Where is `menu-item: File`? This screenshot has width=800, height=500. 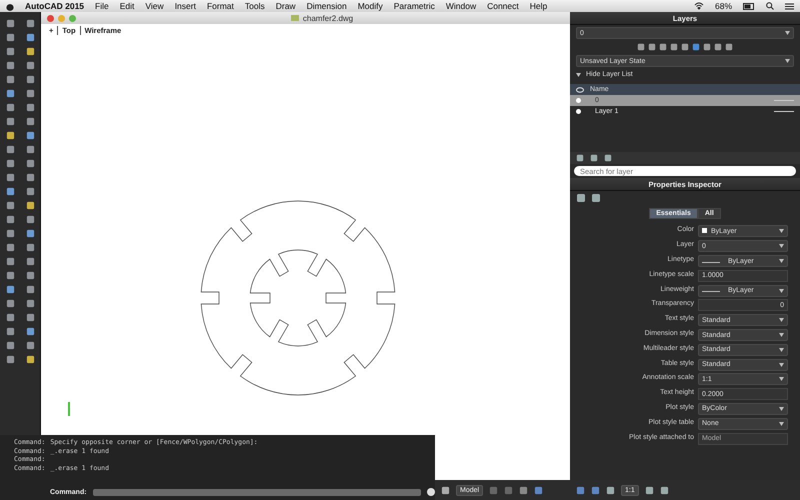 menu-item: File is located at coordinates (102, 6).